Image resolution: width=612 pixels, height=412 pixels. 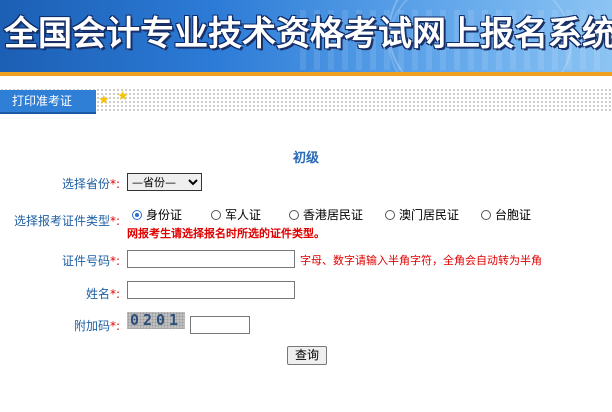 I want to click on tab-print-admission-ticket: 打印准考证, so click(x=48, y=102).